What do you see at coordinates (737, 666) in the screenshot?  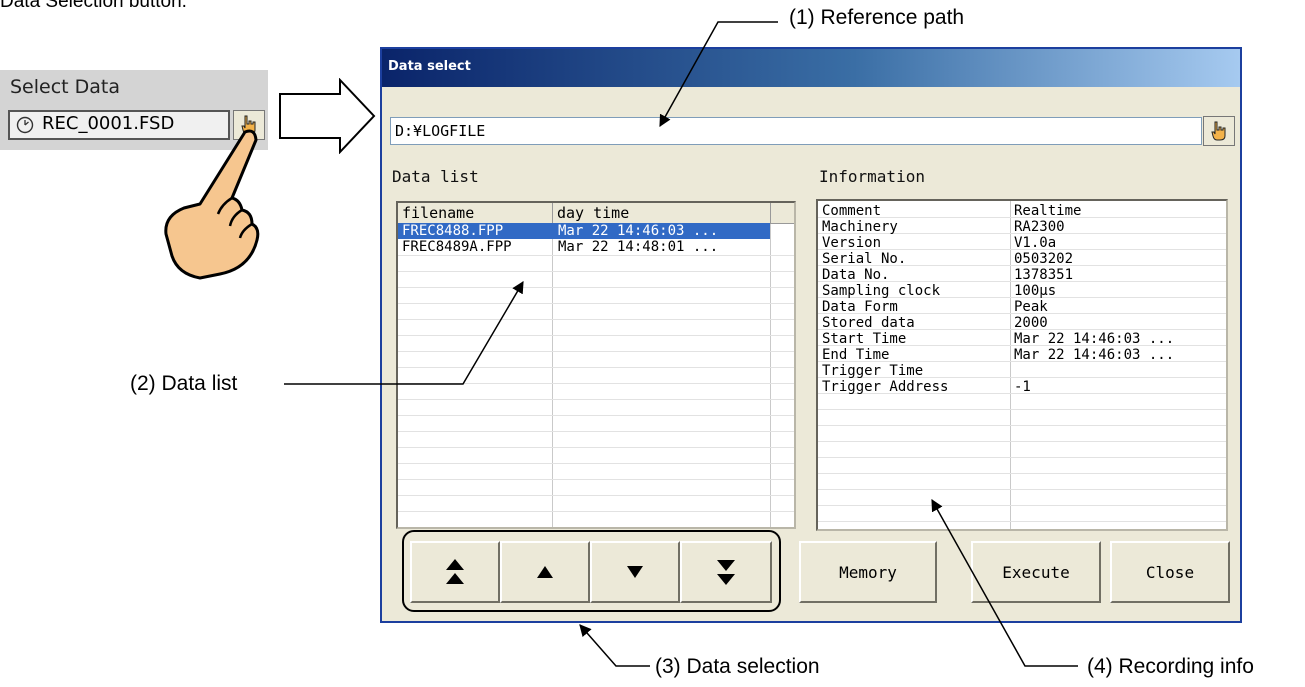 I see `callout-data-selection: (3) Data selection` at bounding box center [737, 666].